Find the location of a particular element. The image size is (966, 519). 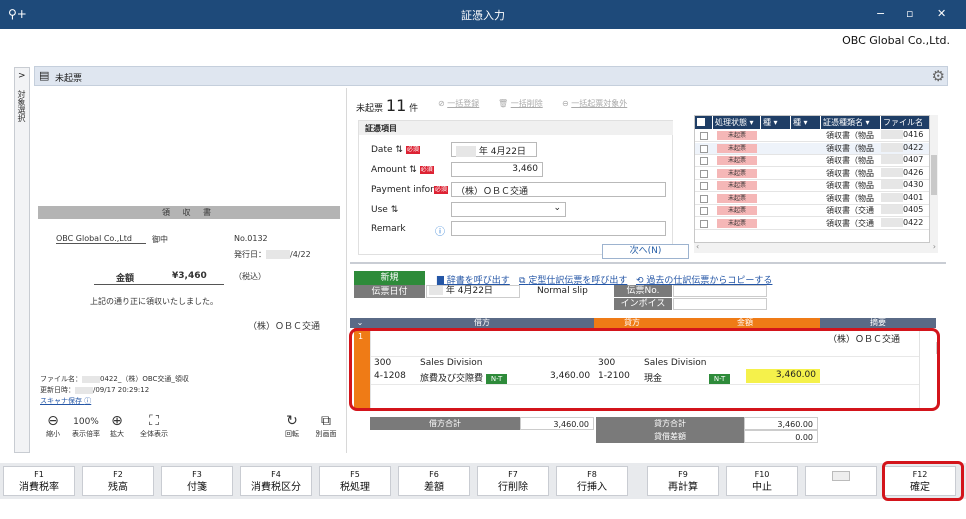

debit-header: 借方 is located at coordinates (482, 323).